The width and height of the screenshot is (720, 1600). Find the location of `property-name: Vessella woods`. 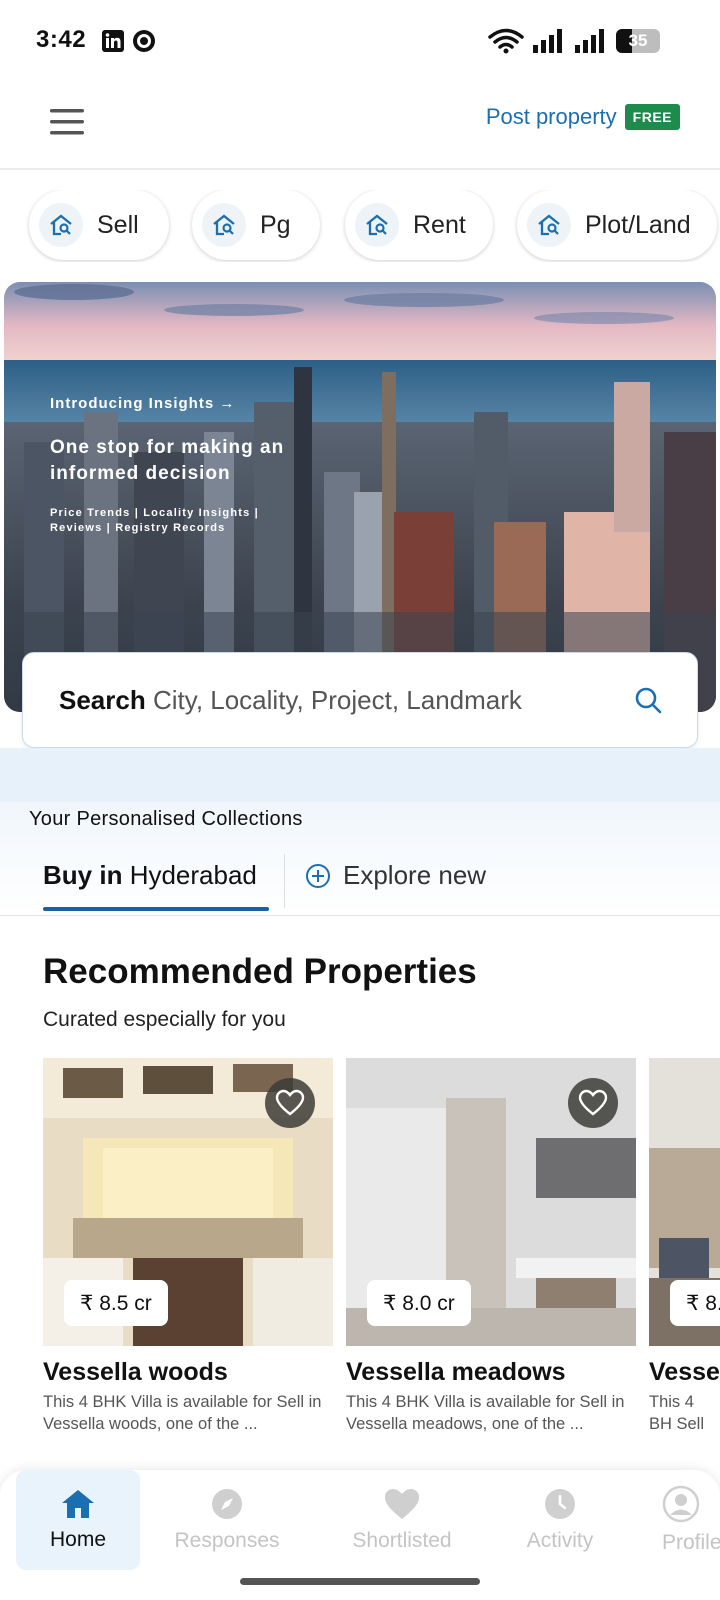

property-name: Vessella woods is located at coordinates (135, 1372).